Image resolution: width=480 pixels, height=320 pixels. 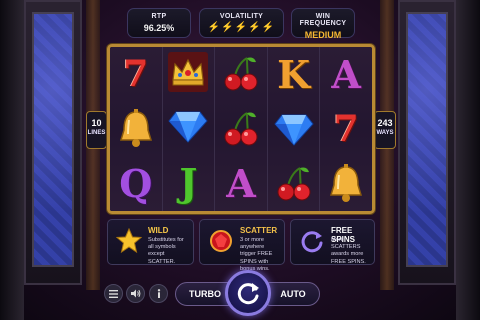 I want to click on left-glass-panel, so click(x=53, y=139).